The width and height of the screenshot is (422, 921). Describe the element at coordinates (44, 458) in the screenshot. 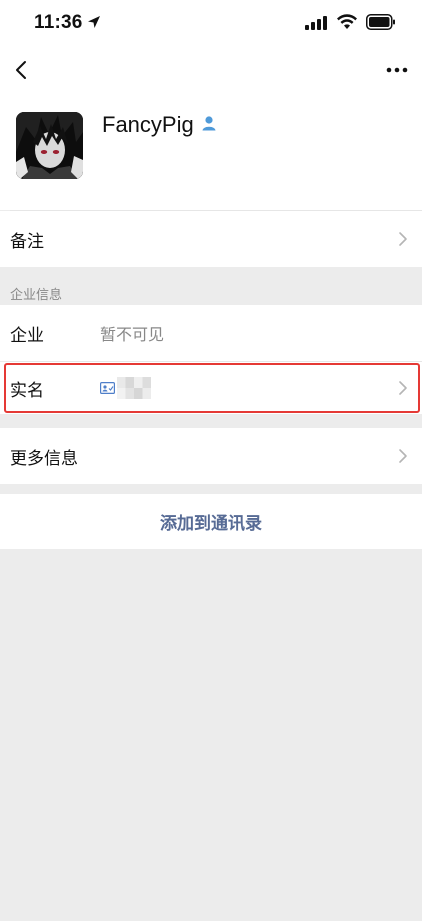

I see `more-info-label: 更多信息` at that location.